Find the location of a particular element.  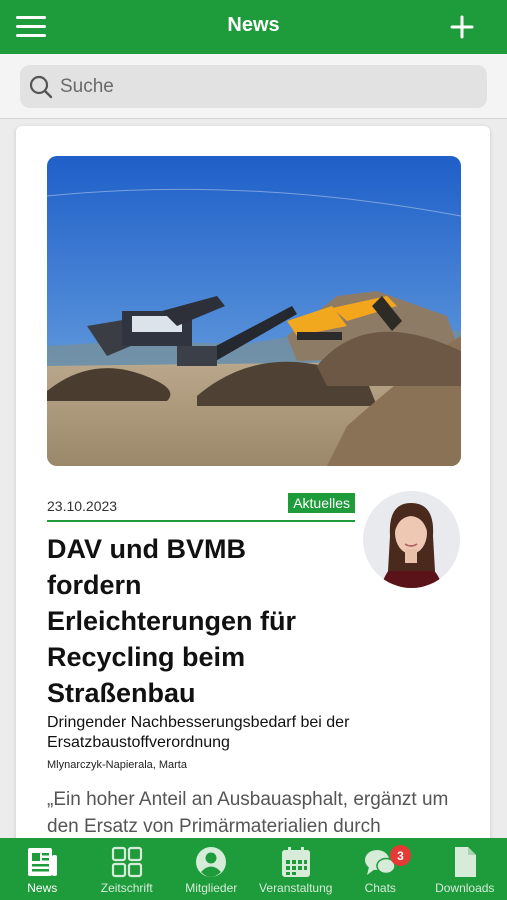

document-icon is located at coordinates (465, 862).